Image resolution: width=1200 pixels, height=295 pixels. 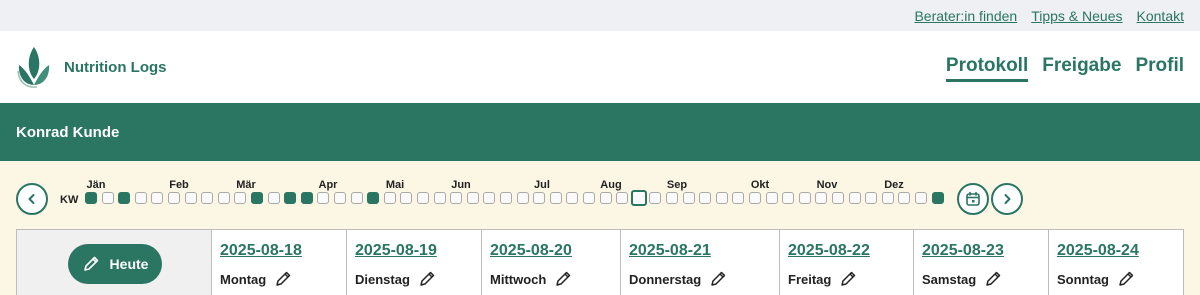 I want to click on calendar-button, so click(x=973, y=199).